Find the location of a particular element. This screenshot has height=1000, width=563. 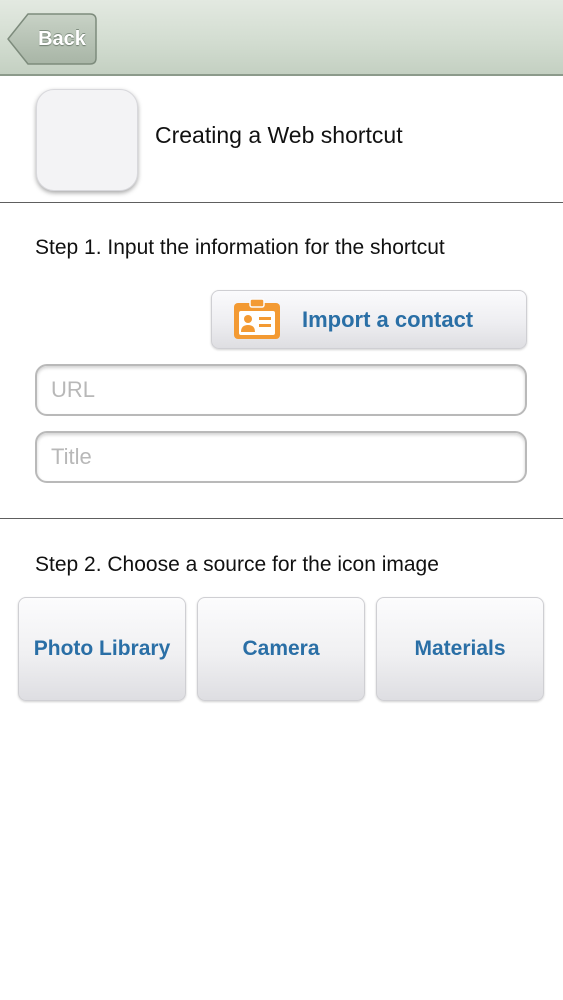

url-input is located at coordinates (281, 390).